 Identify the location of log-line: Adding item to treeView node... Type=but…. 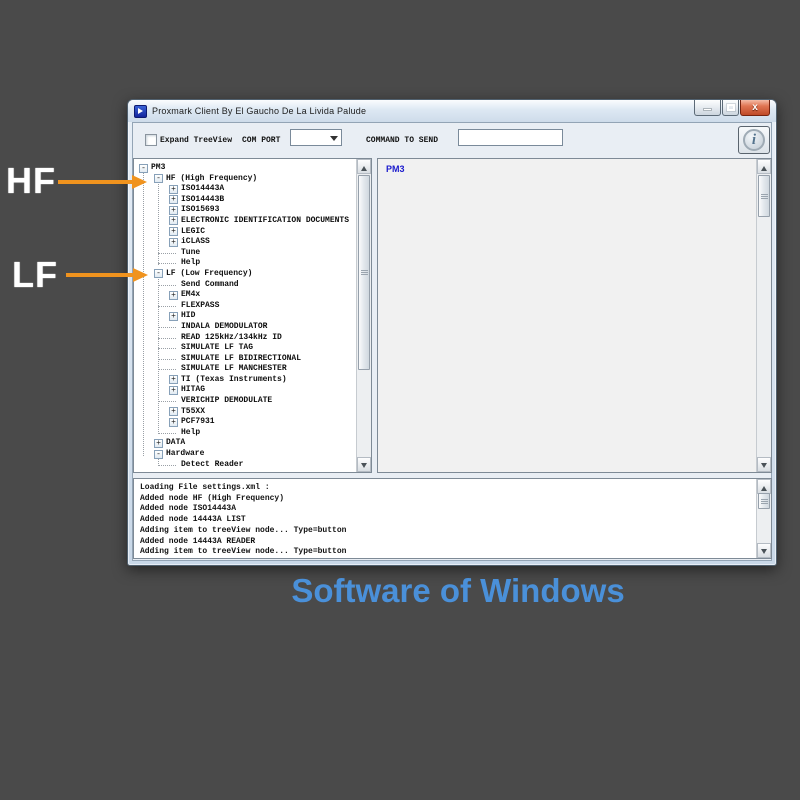
(243, 530).